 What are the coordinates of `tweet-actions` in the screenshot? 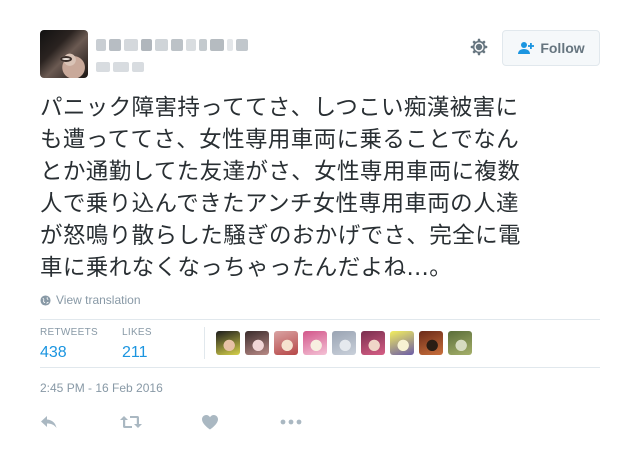 It's located at (190, 422).